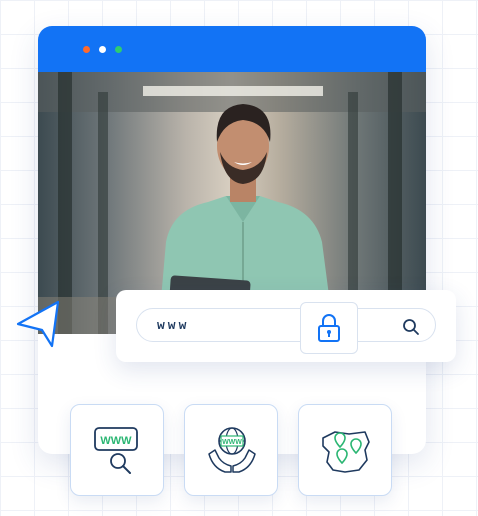 Image resolution: width=478 pixels, height=516 pixels. I want to click on feature-tile-globe: WWW, so click(231, 450).